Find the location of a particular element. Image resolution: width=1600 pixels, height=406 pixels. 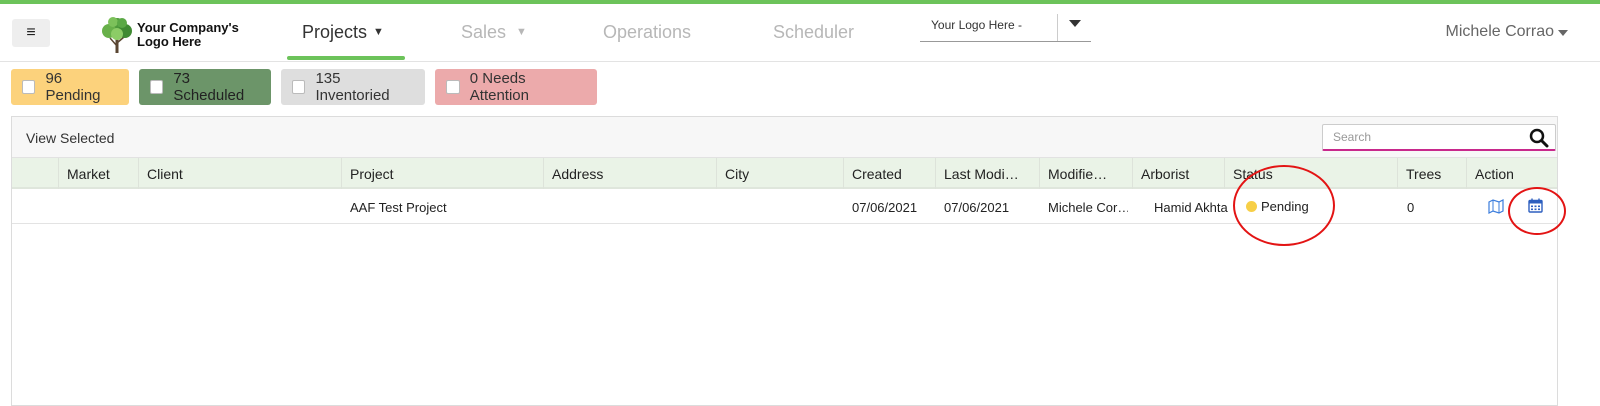

cell-last-modified: 07/06/2021 is located at coordinates (977, 207).